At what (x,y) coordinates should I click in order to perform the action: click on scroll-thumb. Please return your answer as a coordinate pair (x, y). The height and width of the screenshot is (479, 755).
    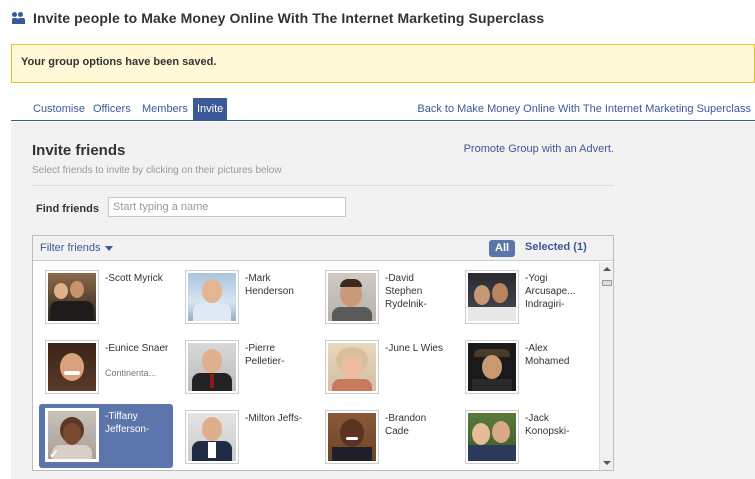
    Looking at the image, I should click on (607, 283).